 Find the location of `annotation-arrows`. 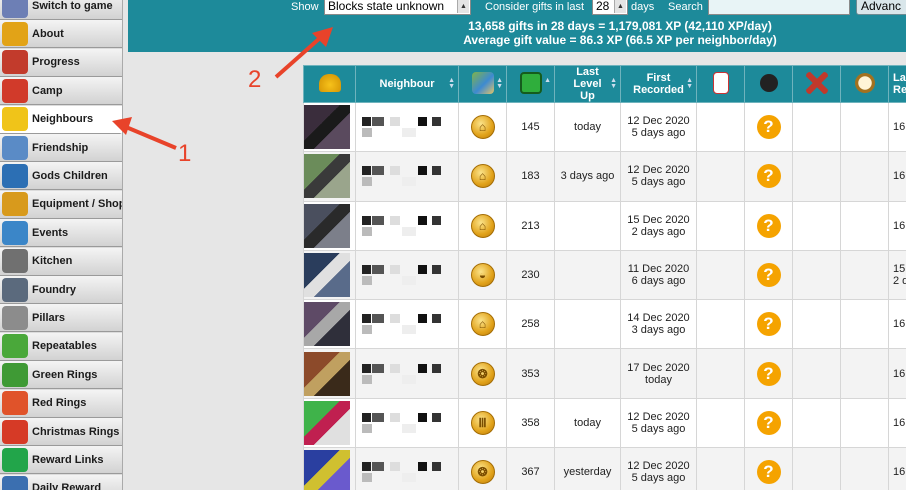

annotation-arrows is located at coordinates (222, 88).